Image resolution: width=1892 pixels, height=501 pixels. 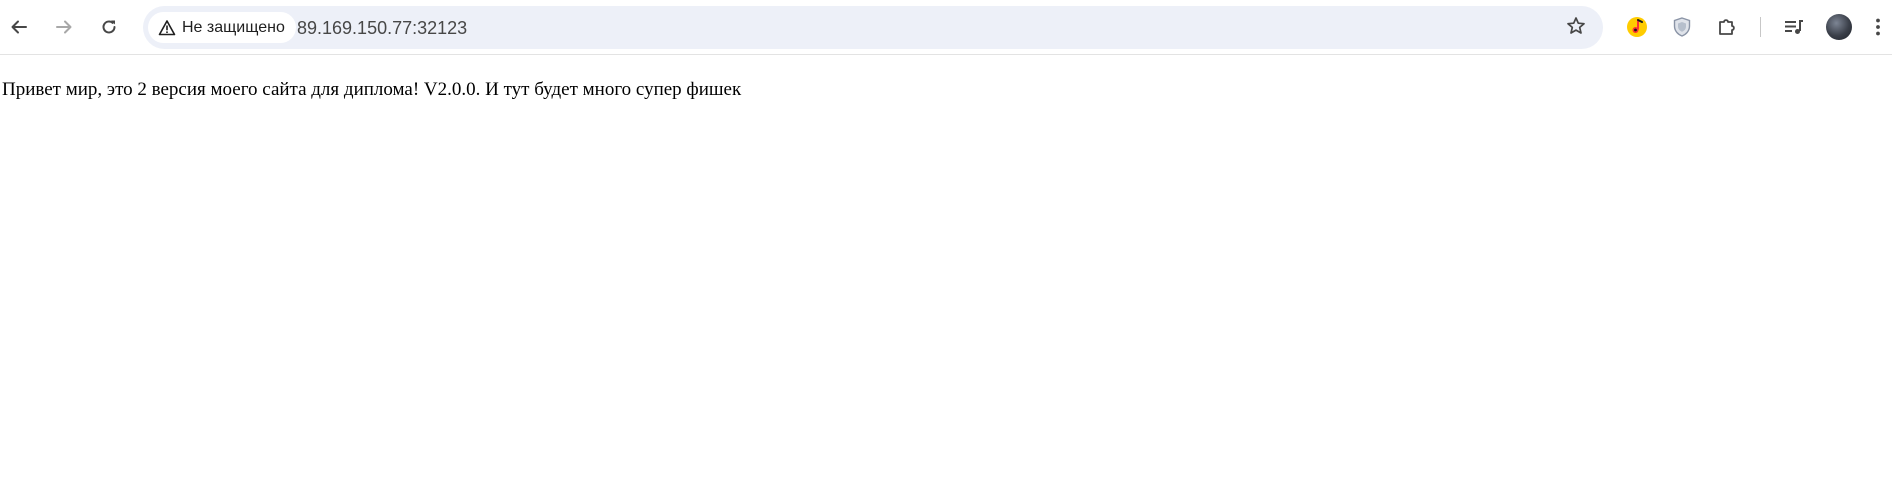 I want to click on url-text: 89.169.150.77:32123, so click(x=382, y=28).